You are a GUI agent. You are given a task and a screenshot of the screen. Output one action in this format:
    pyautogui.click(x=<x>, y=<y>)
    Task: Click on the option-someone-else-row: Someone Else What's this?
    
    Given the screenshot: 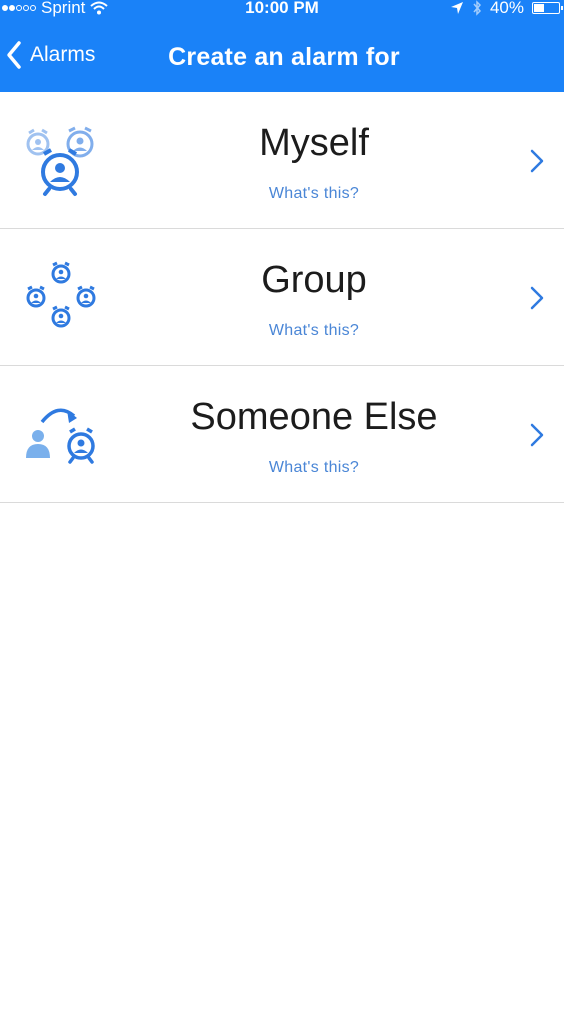 What is the action you would take?
    pyautogui.click(x=282, y=434)
    